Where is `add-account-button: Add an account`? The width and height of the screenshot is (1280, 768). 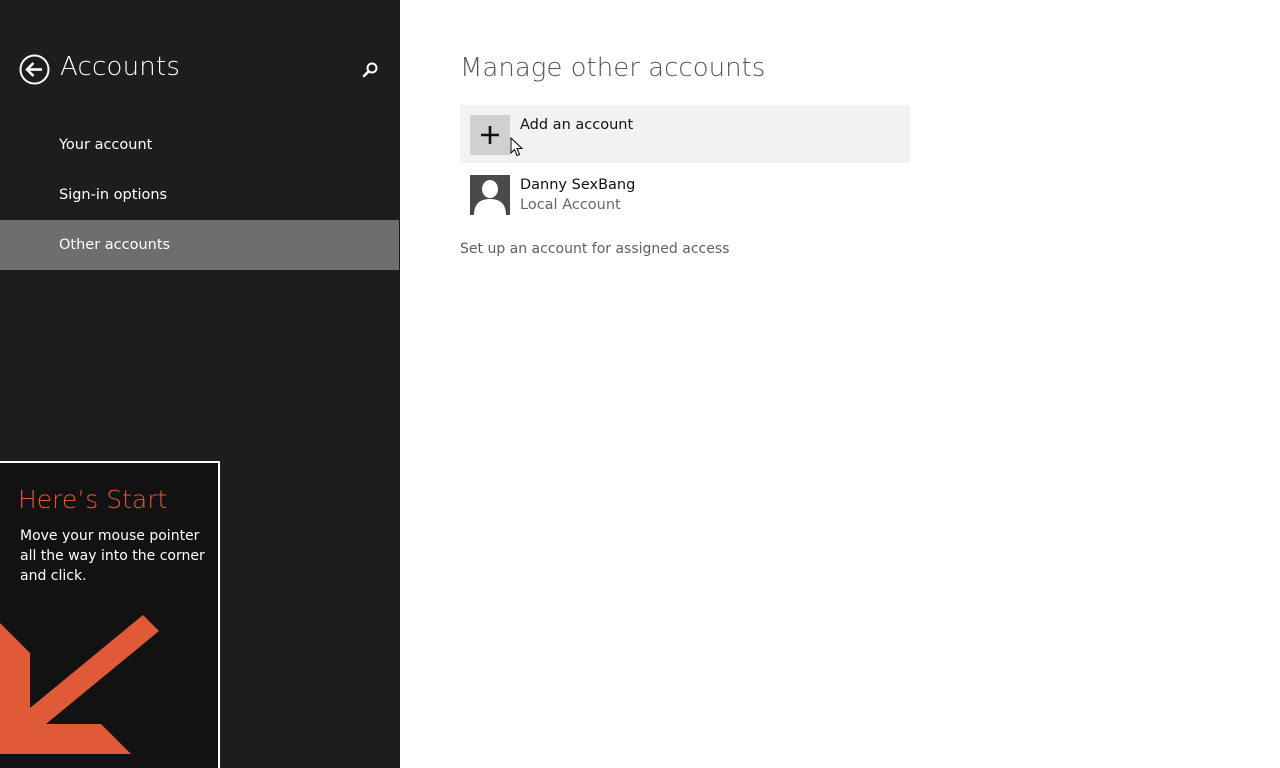
add-account-button: Add an account is located at coordinates (685, 134).